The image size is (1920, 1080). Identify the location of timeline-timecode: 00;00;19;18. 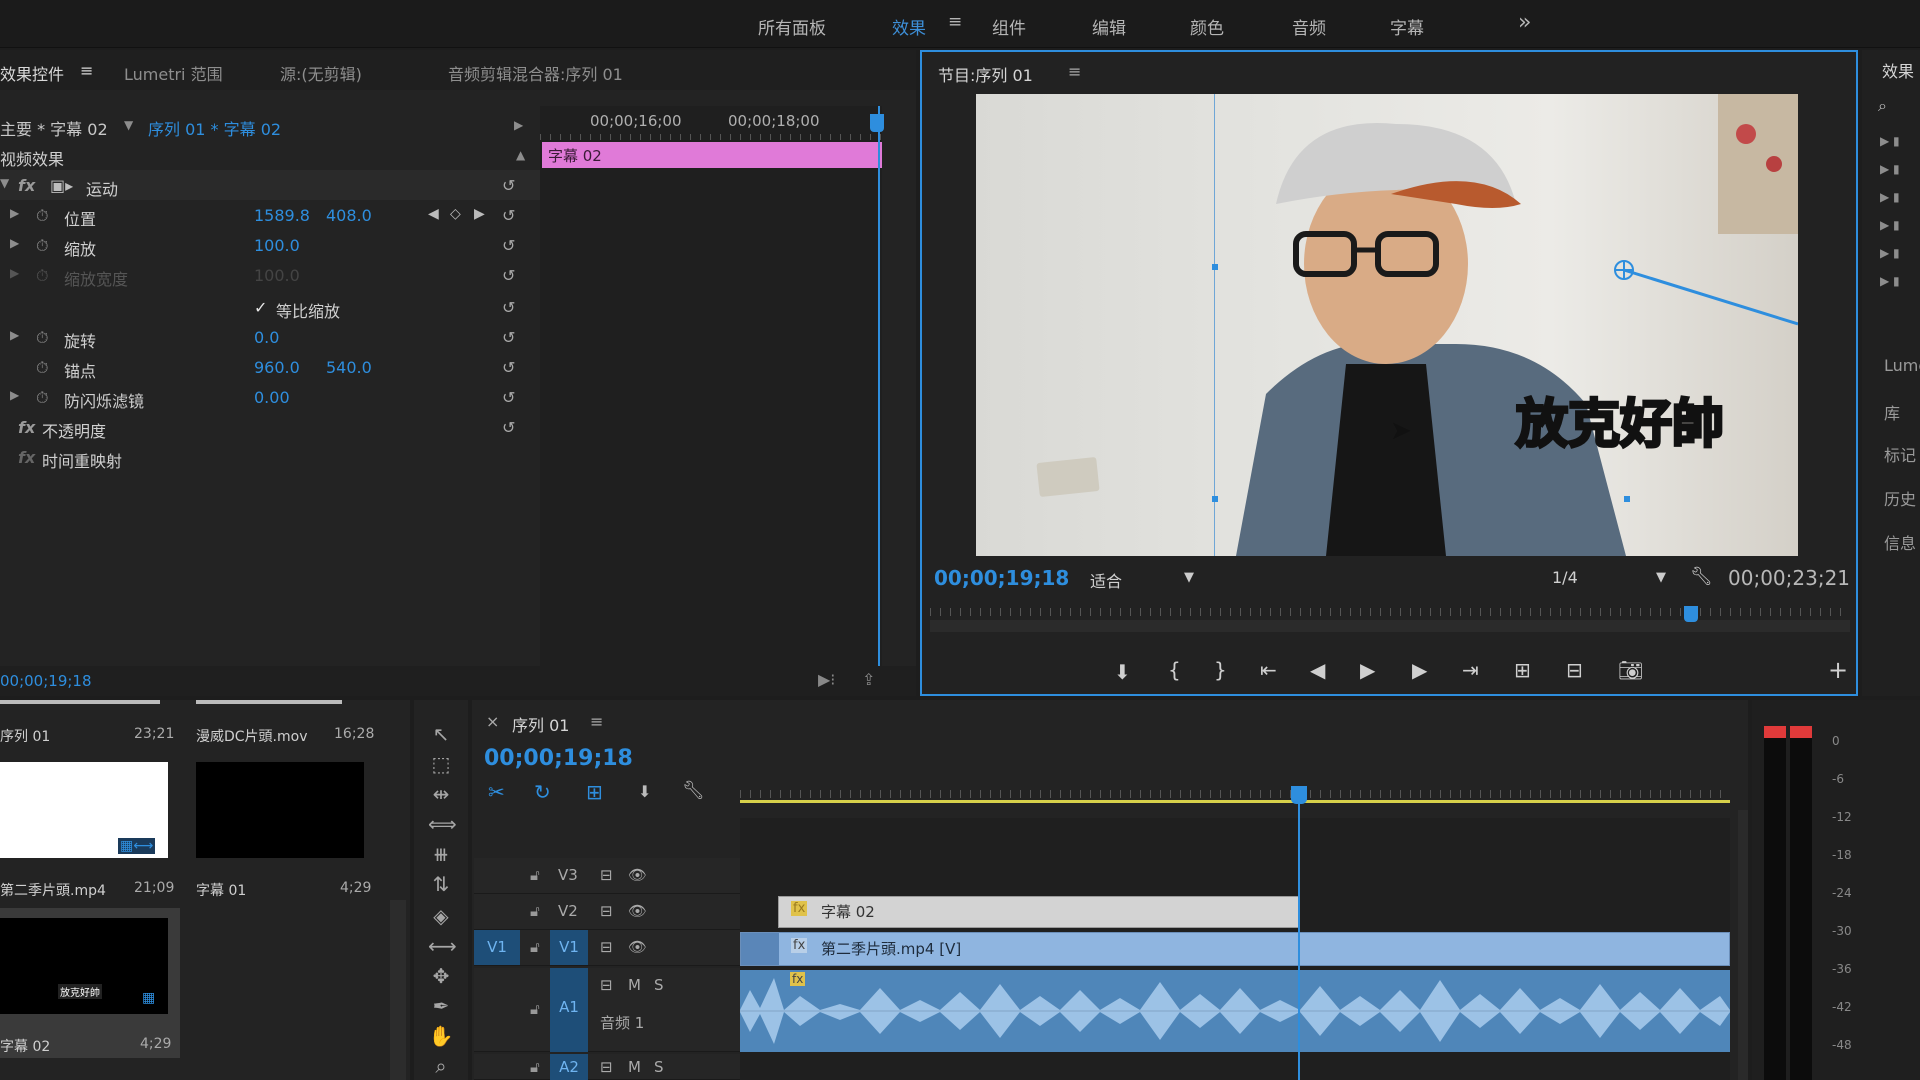
(558, 758).